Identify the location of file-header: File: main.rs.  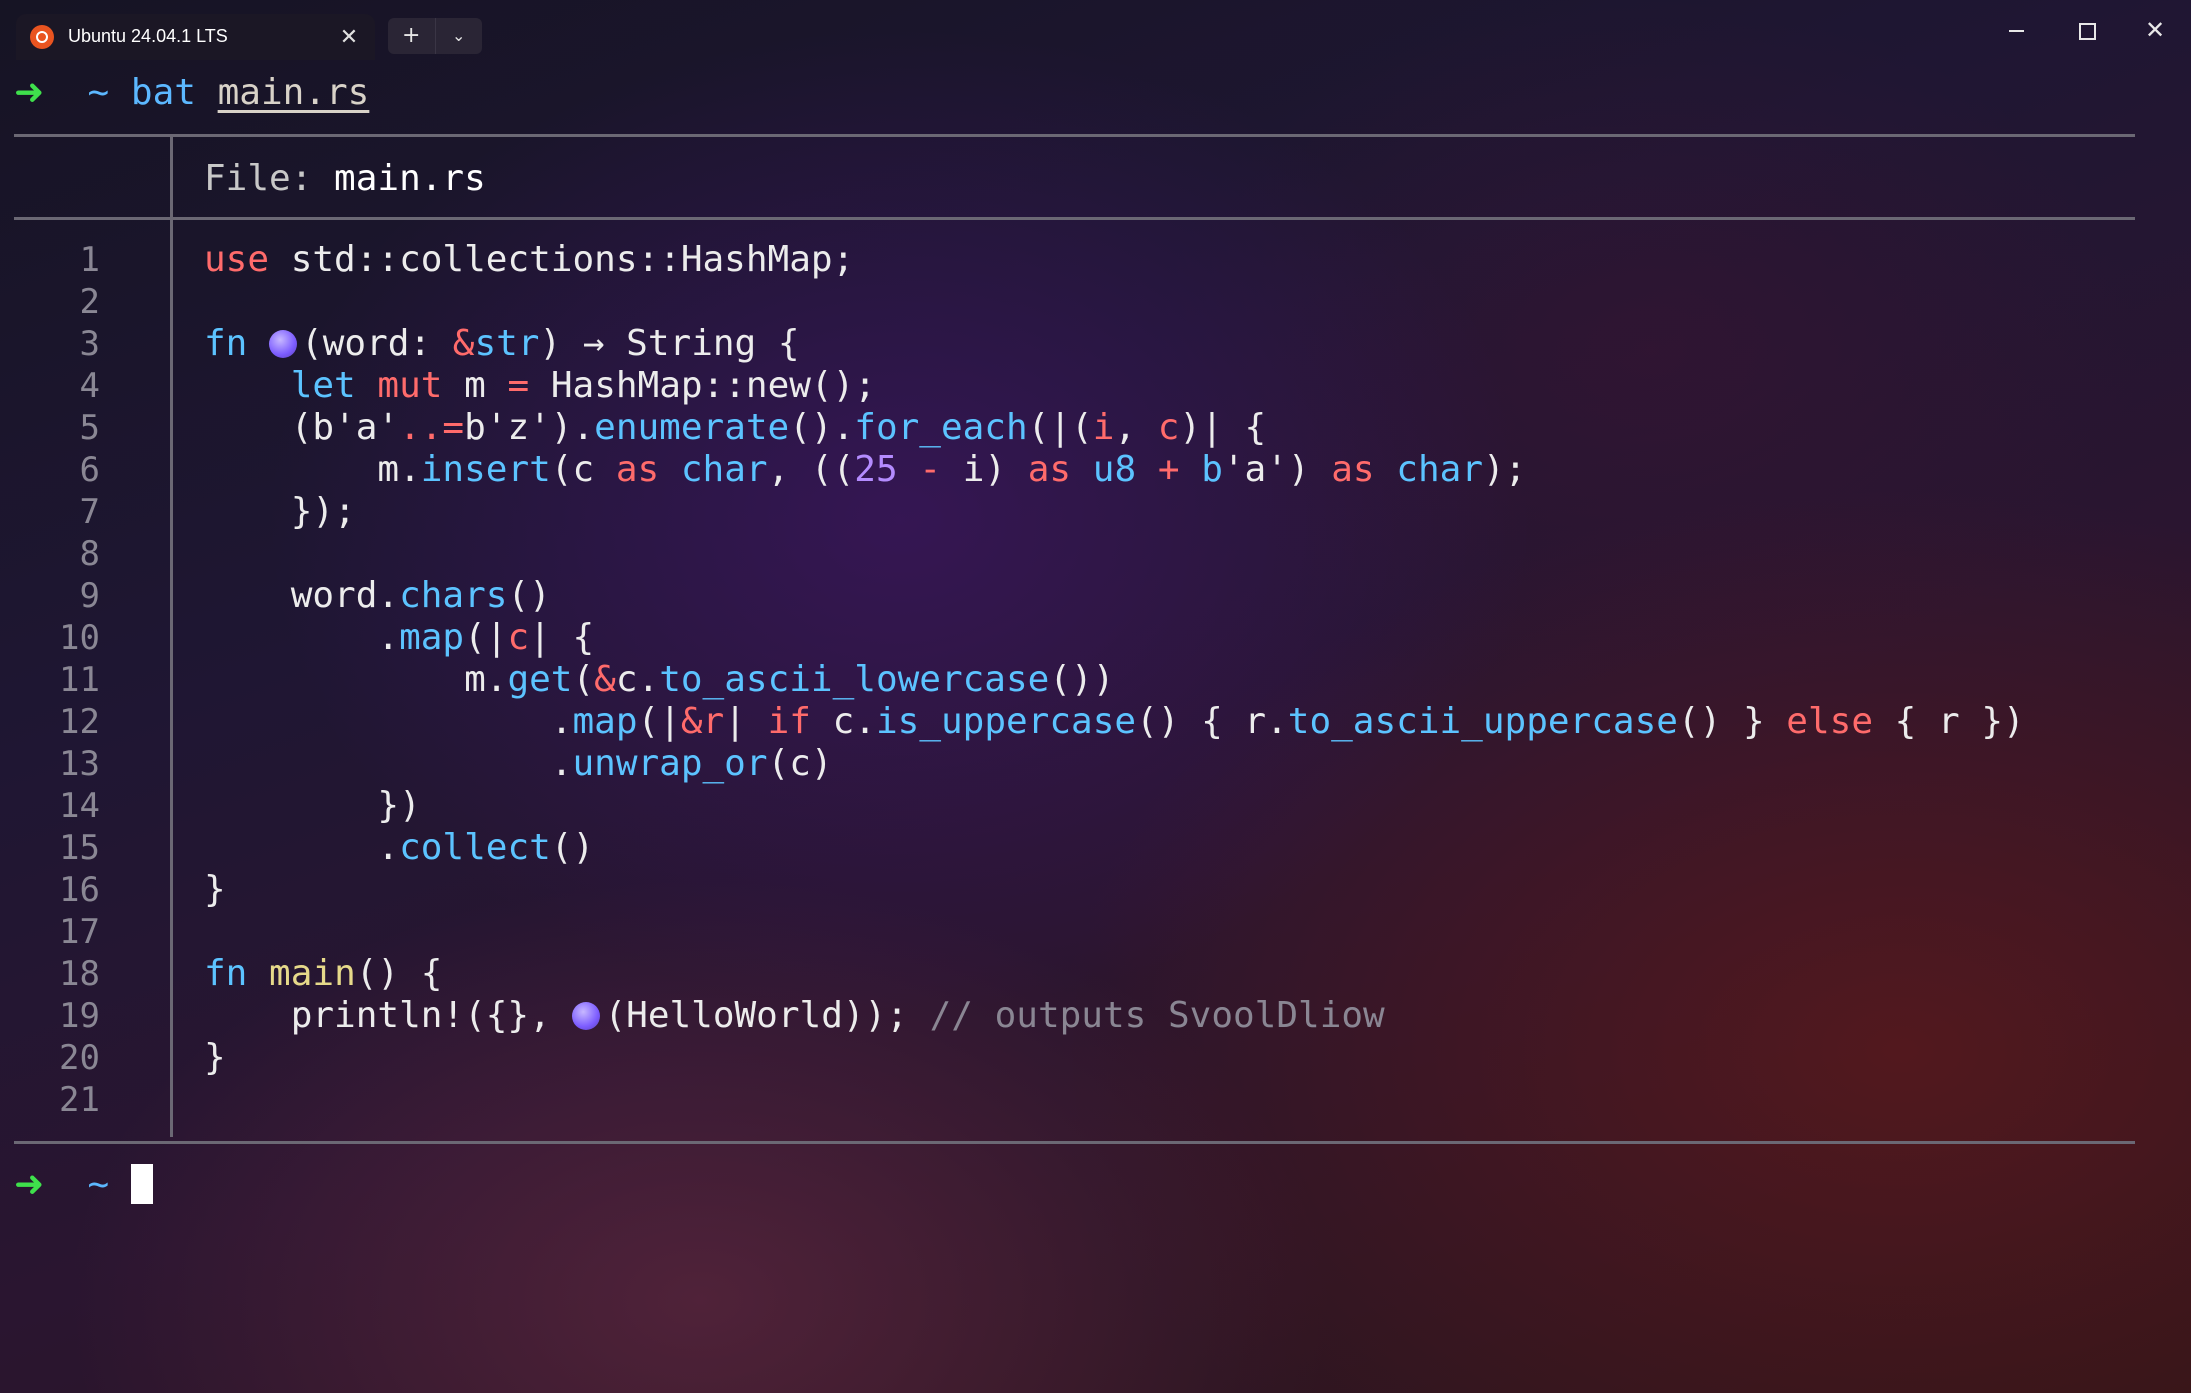
(345, 179).